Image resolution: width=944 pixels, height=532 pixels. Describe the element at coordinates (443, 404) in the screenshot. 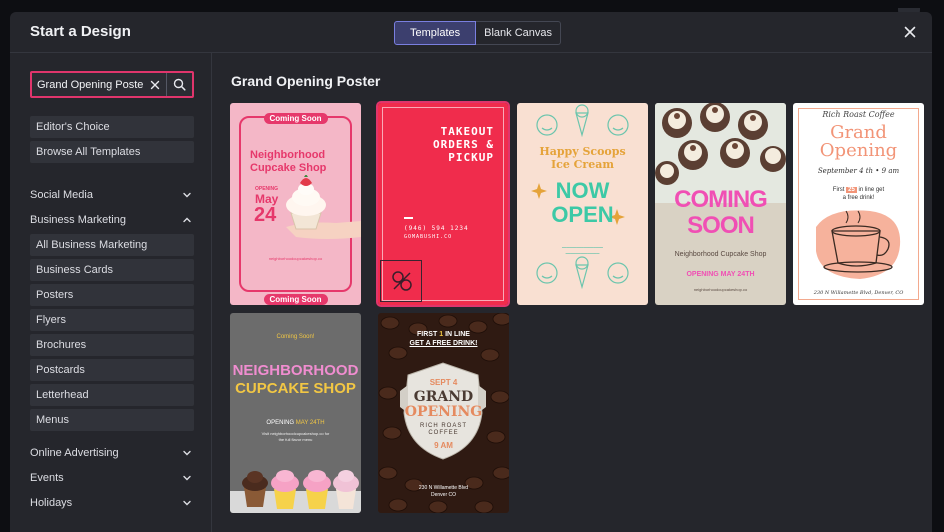

I see `poster-heading: GRAND OPENING` at that location.